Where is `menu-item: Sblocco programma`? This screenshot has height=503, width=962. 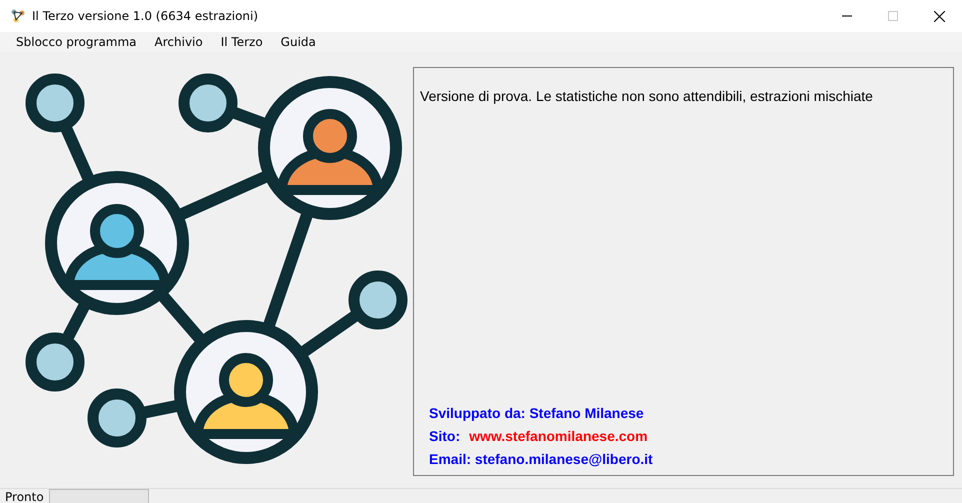 menu-item: Sblocco programma is located at coordinates (76, 42).